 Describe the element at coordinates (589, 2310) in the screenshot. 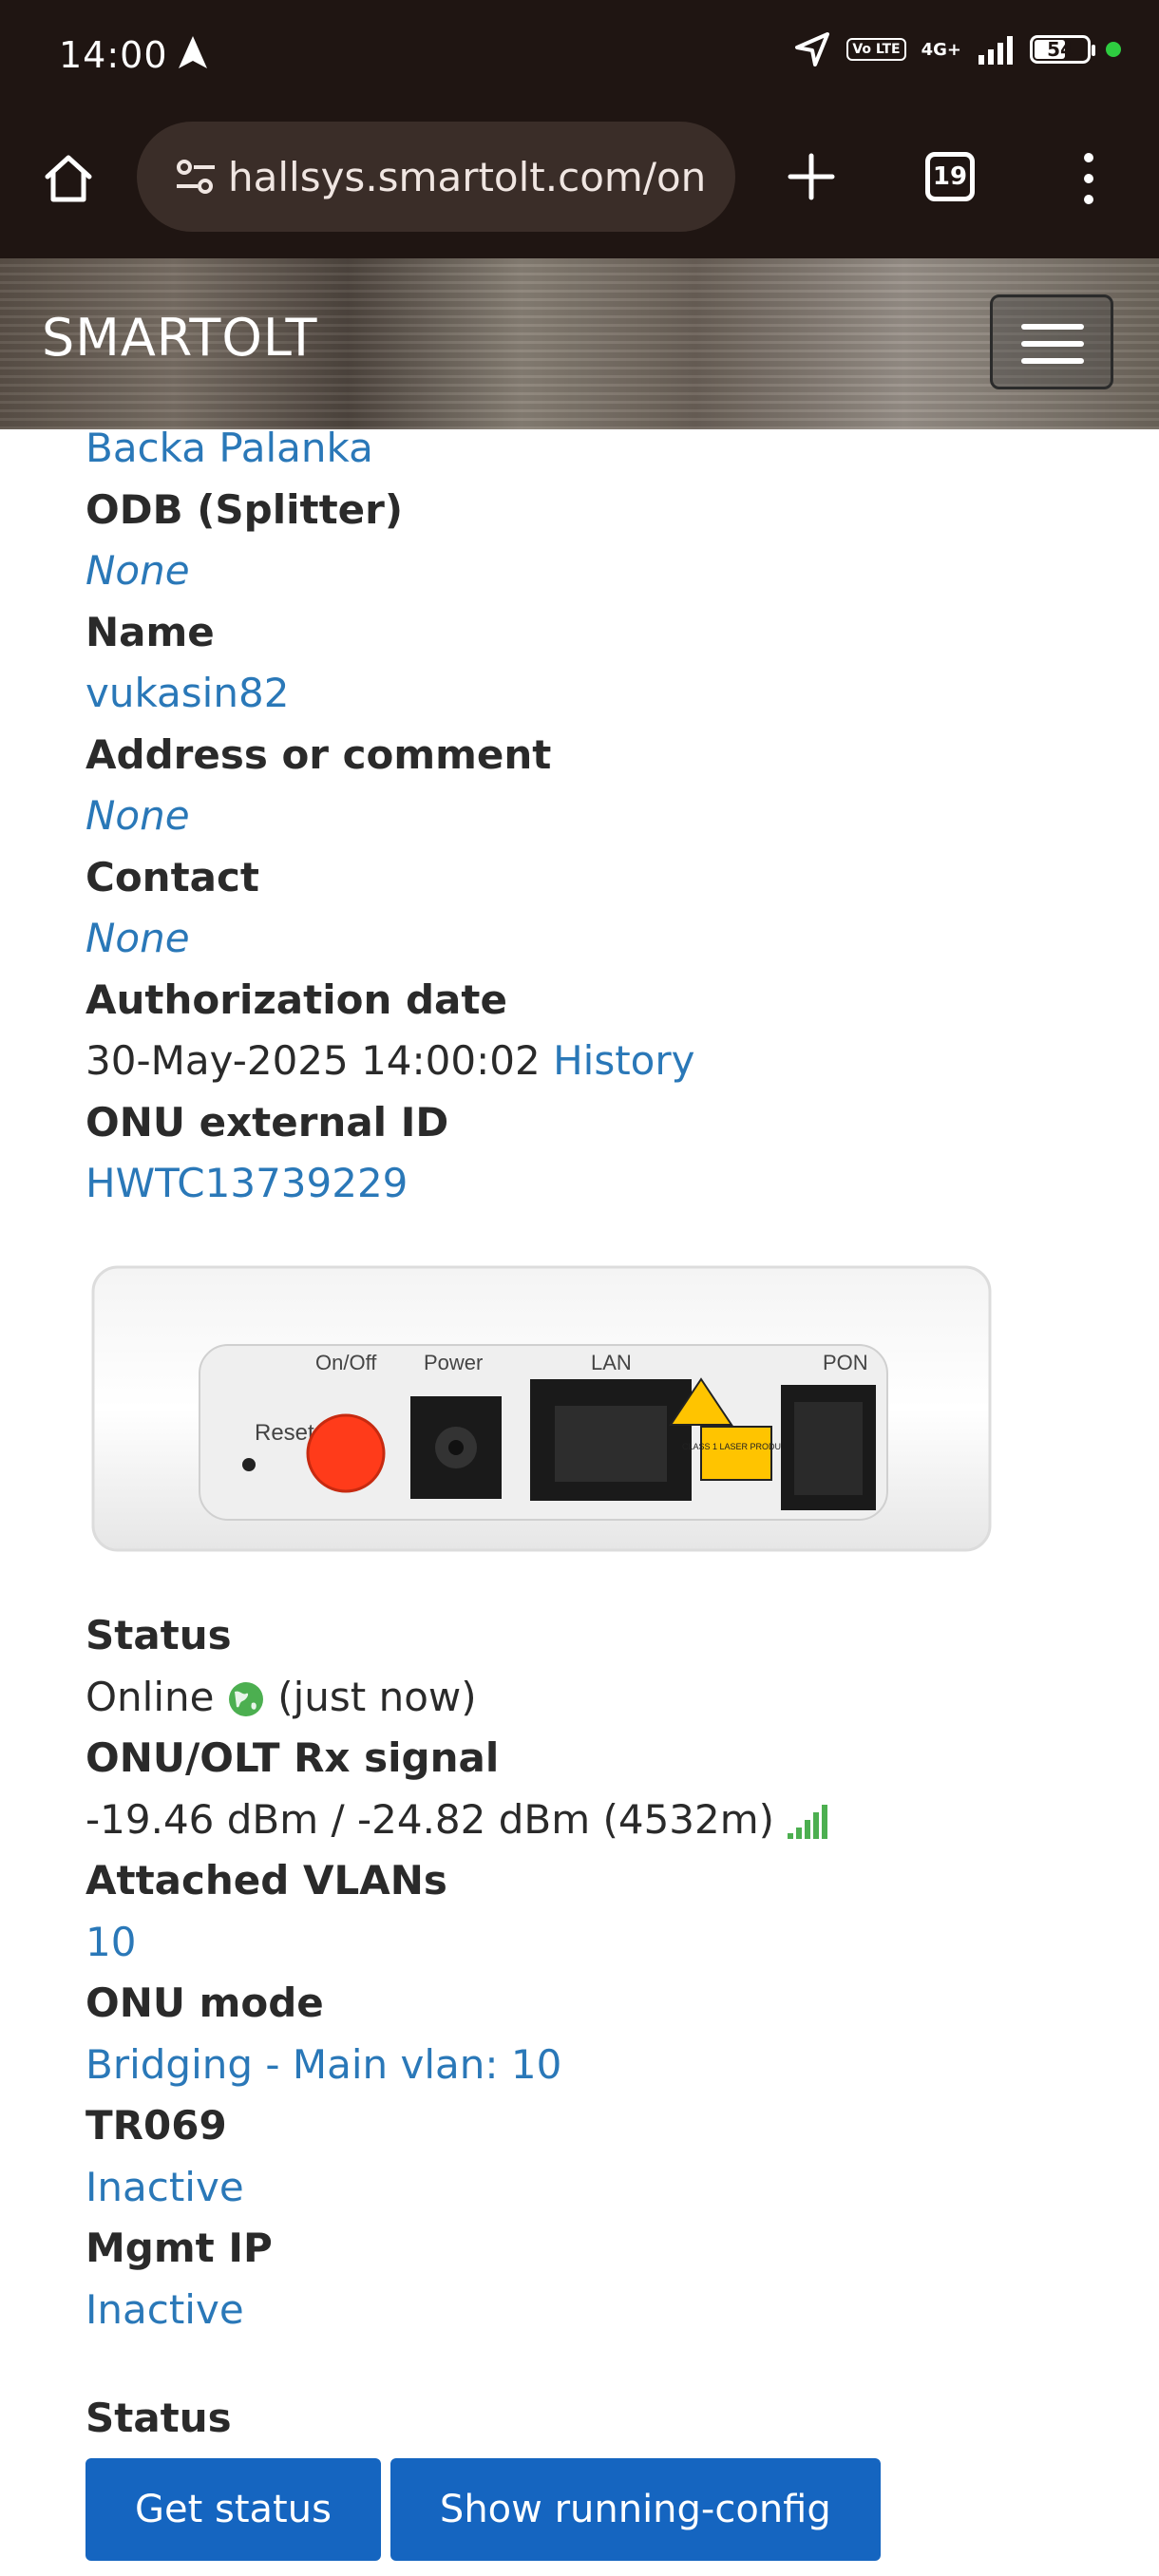

I see `mgmt-ip-value: Inactive` at that location.